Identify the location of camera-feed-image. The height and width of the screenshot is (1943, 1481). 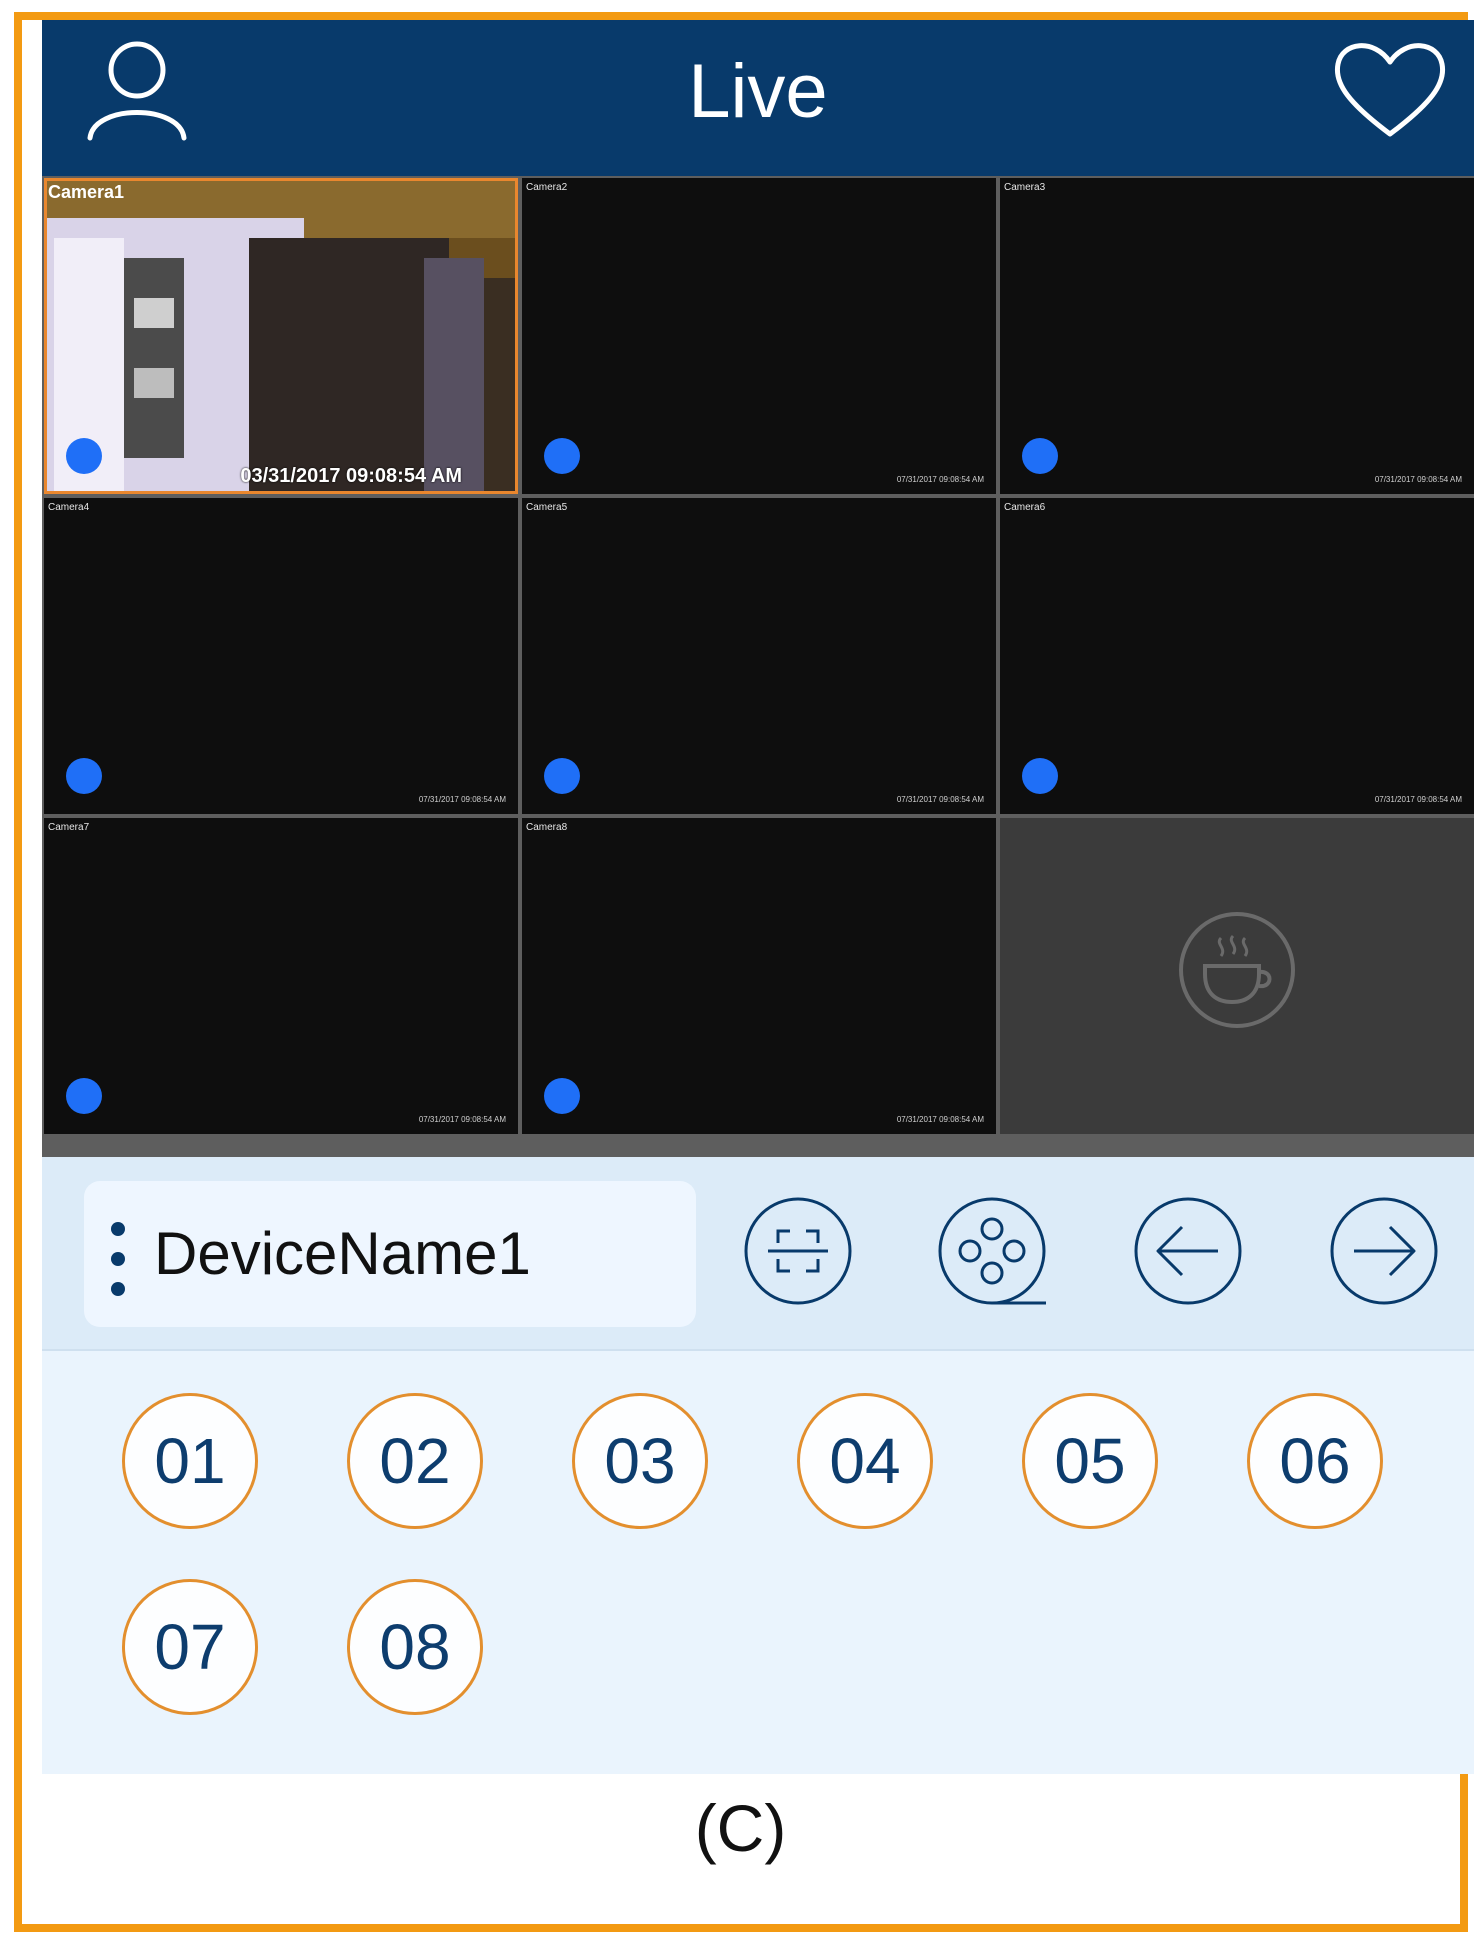
(281, 336).